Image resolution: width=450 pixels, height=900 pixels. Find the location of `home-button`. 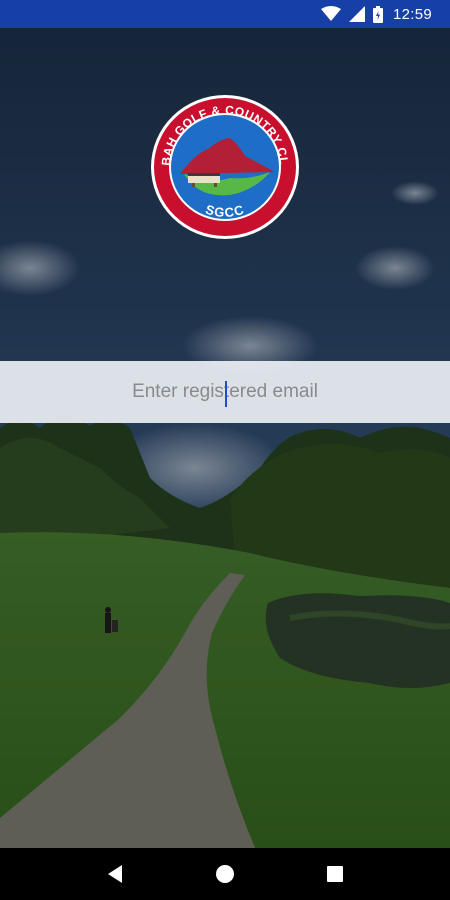

home-button is located at coordinates (225, 874).